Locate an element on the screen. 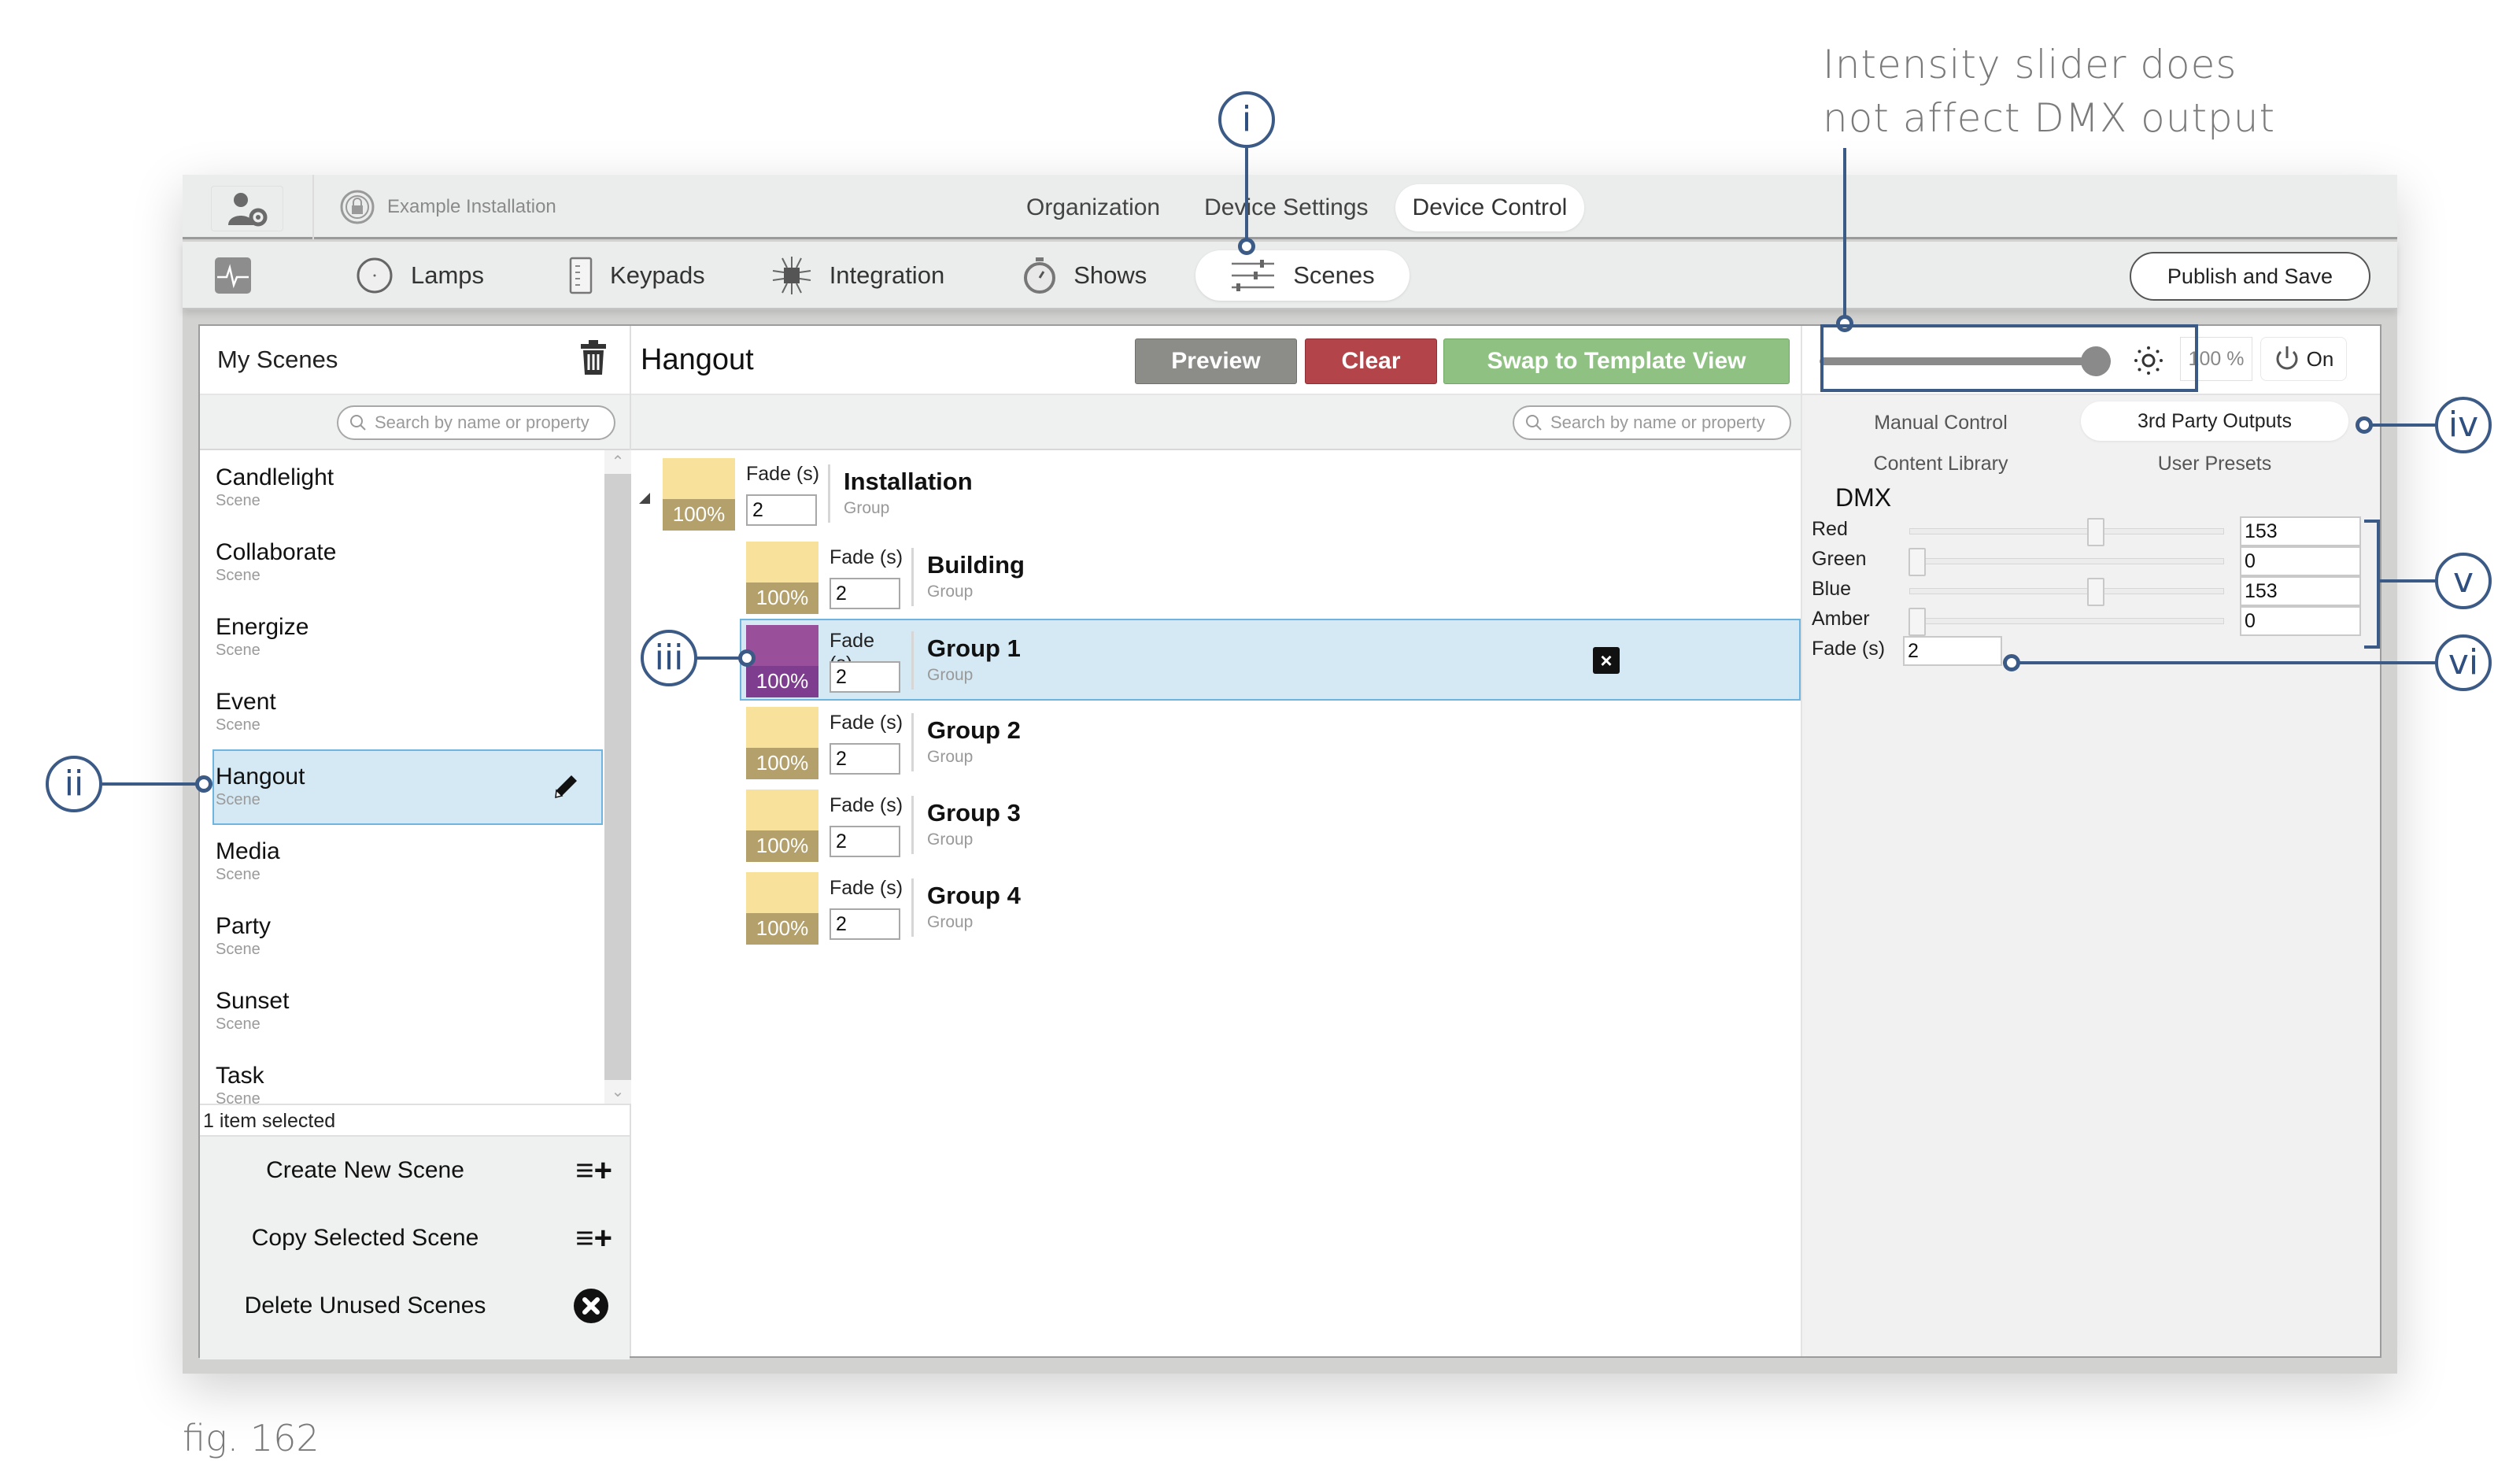 The image size is (2520, 1472). list-add-icon: ≡+ is located at coordinates (593, 1170).